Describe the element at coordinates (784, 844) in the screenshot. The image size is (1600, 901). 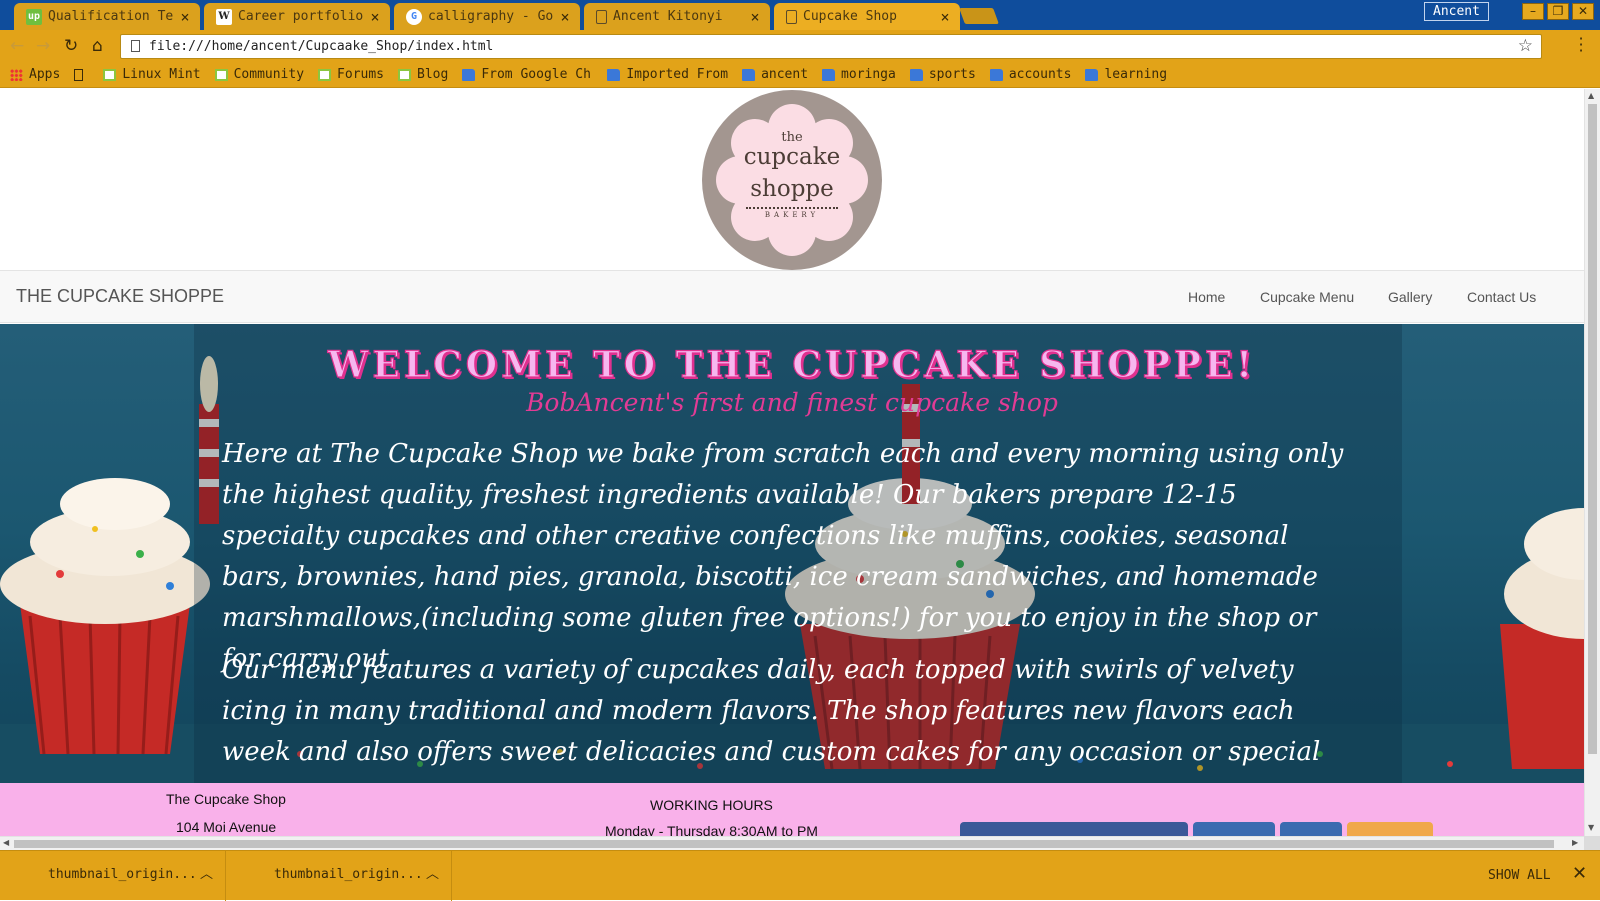
I see `horizontal-scroll-thumb` at that location.